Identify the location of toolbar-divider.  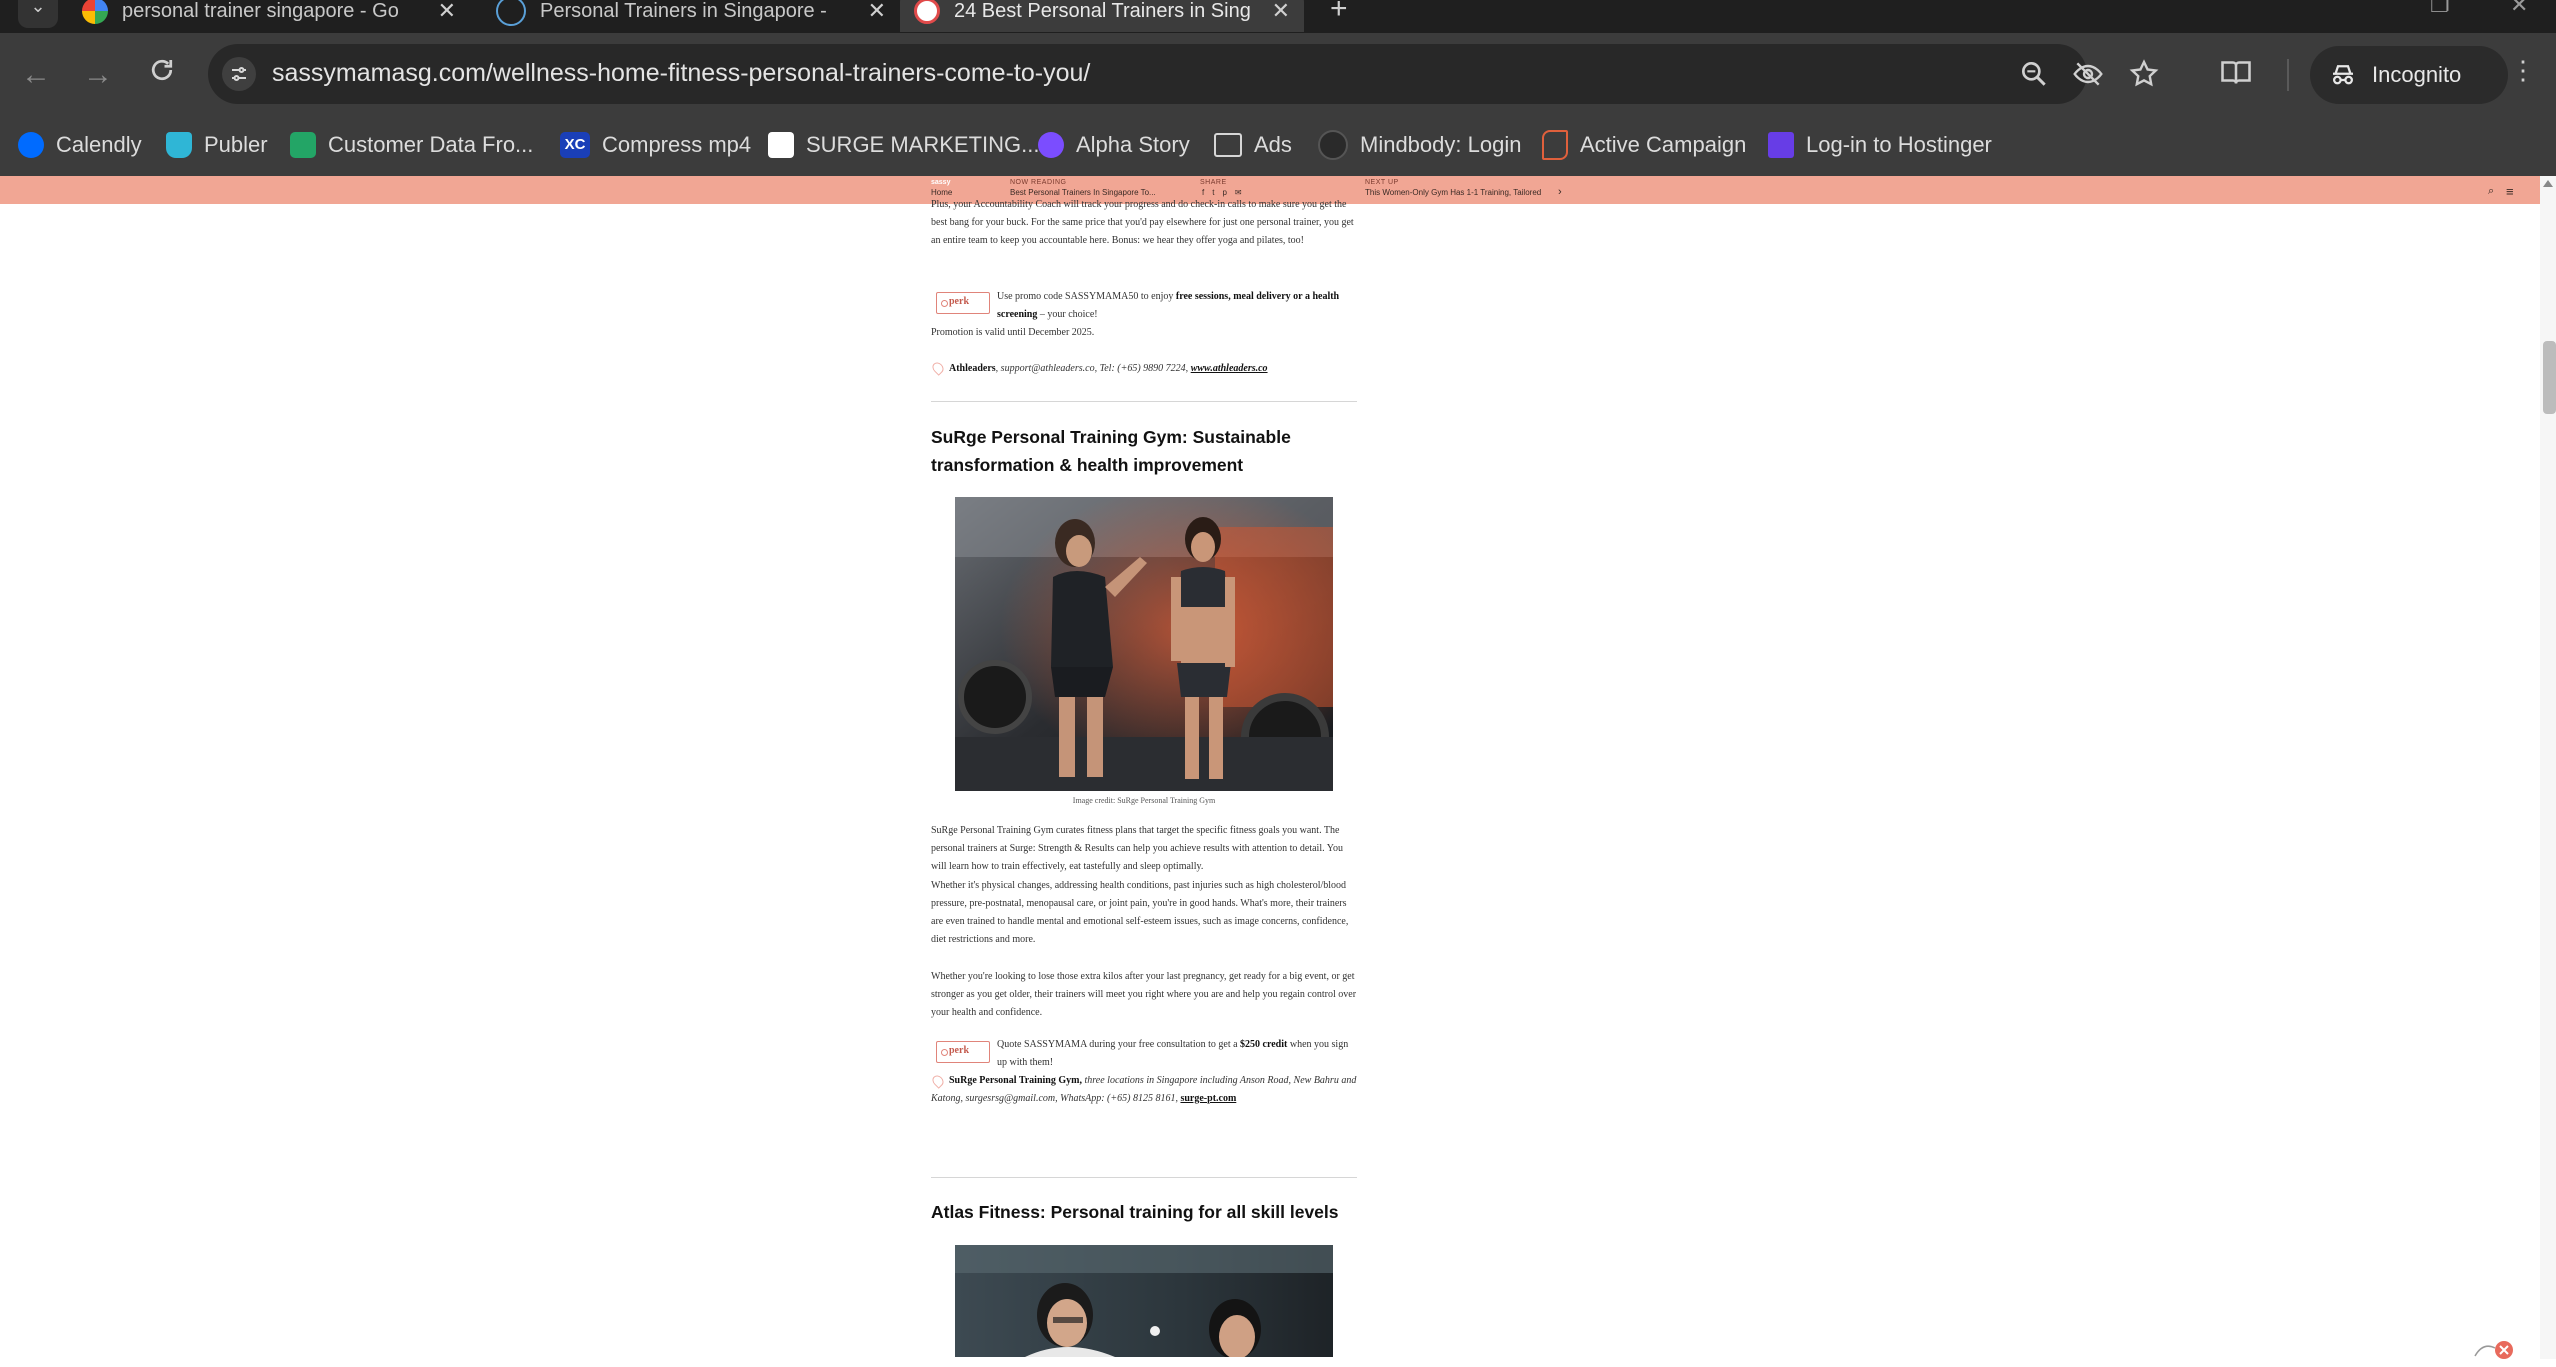
(2288, 75).